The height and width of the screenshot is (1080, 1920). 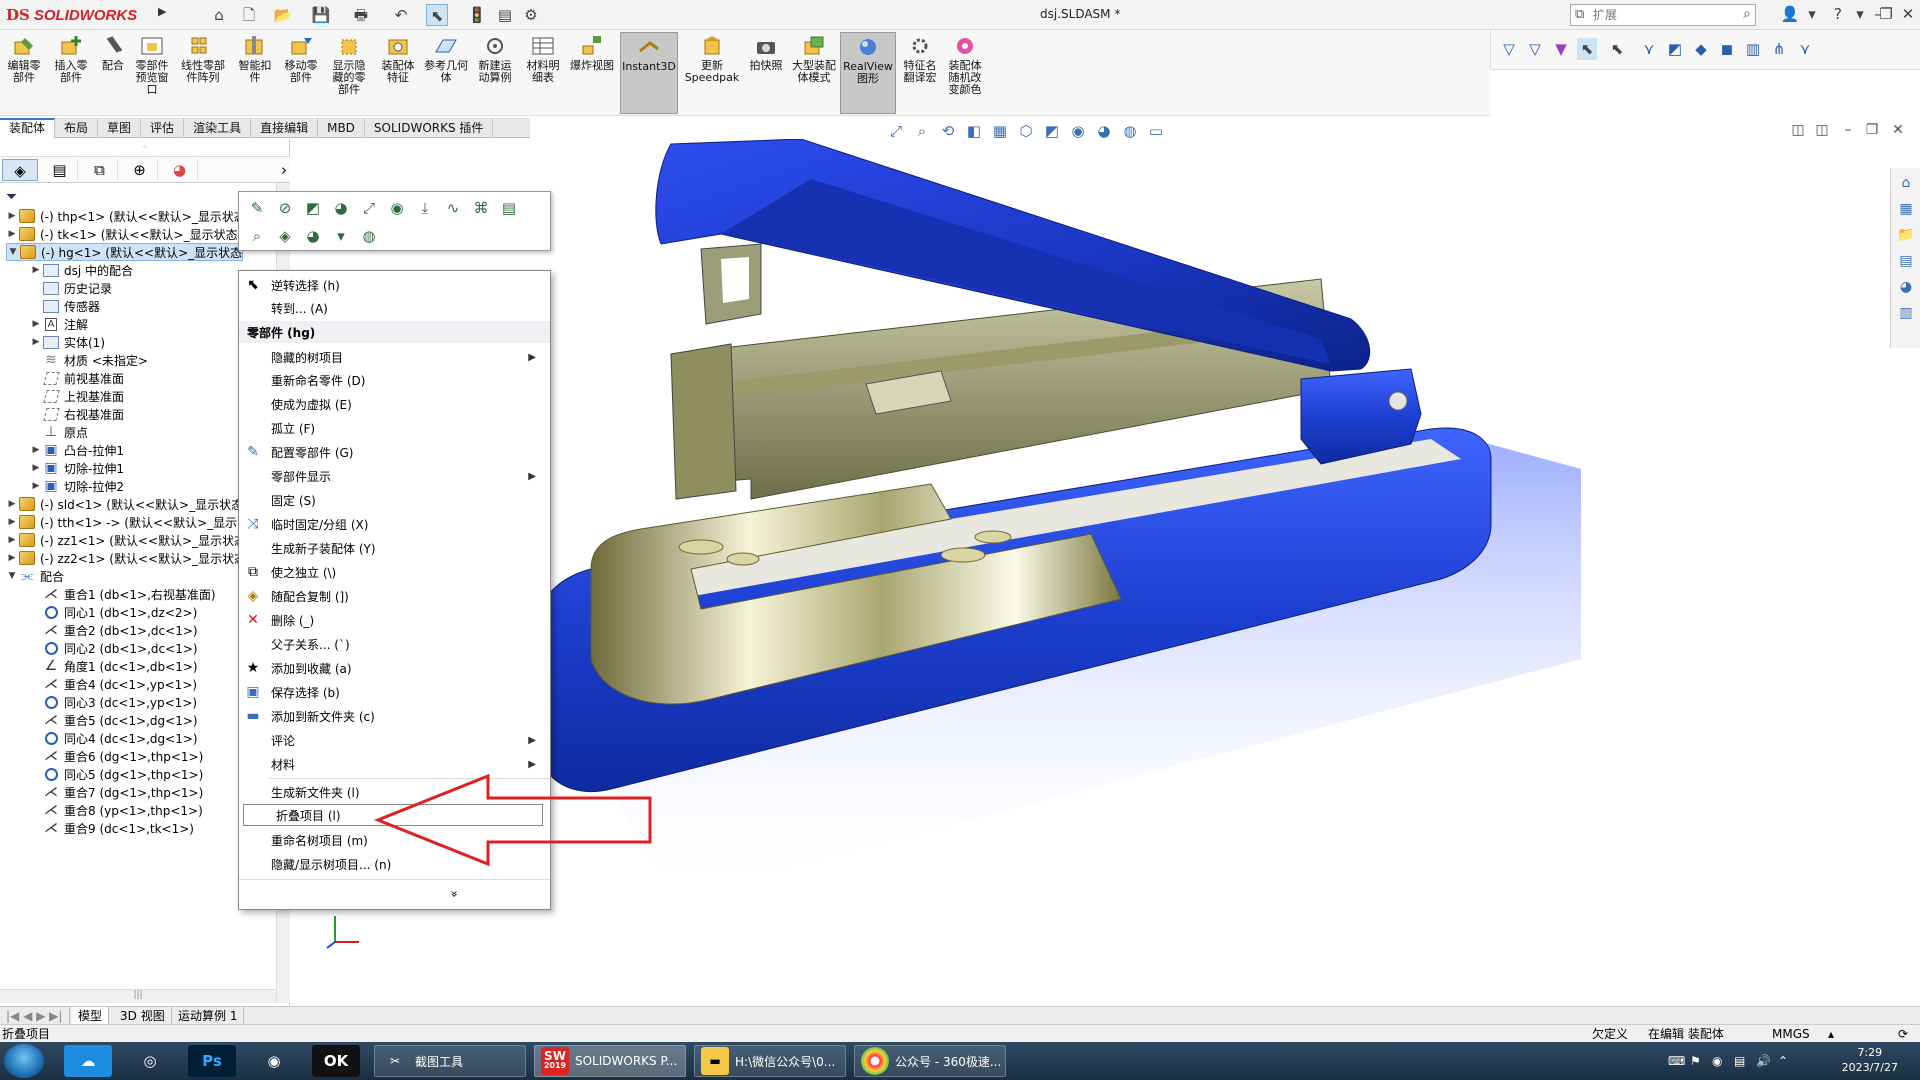 I want to click on hide-components-icon: ⊘, so click(x=285, y=208).